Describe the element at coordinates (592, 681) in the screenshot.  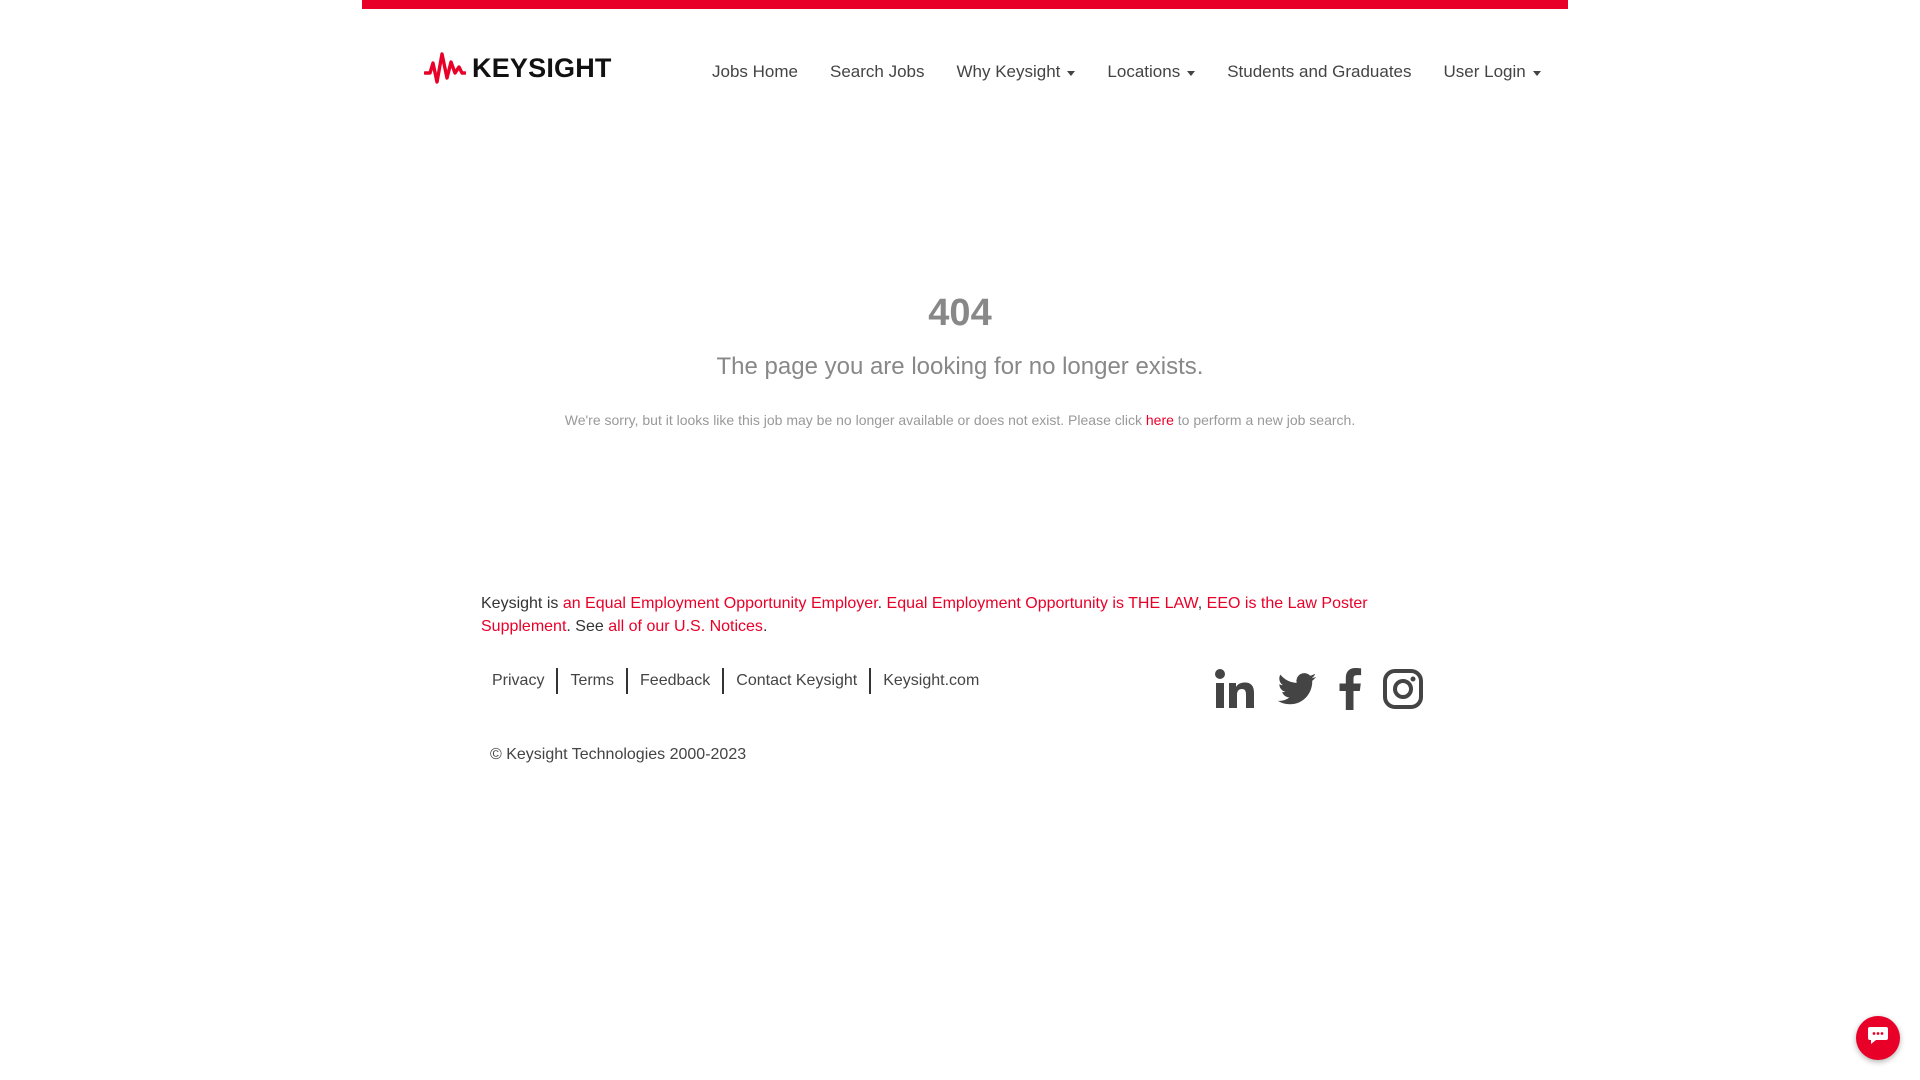
I see `footer-terms-link: Terms` at that location.